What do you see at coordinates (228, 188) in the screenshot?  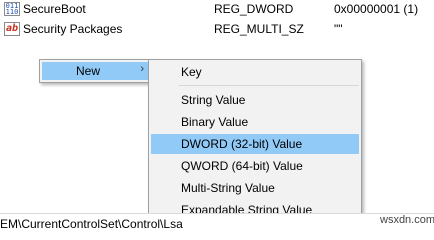 I see `menu-item-label: Multi-String Value` at bounding box center [228, 188].